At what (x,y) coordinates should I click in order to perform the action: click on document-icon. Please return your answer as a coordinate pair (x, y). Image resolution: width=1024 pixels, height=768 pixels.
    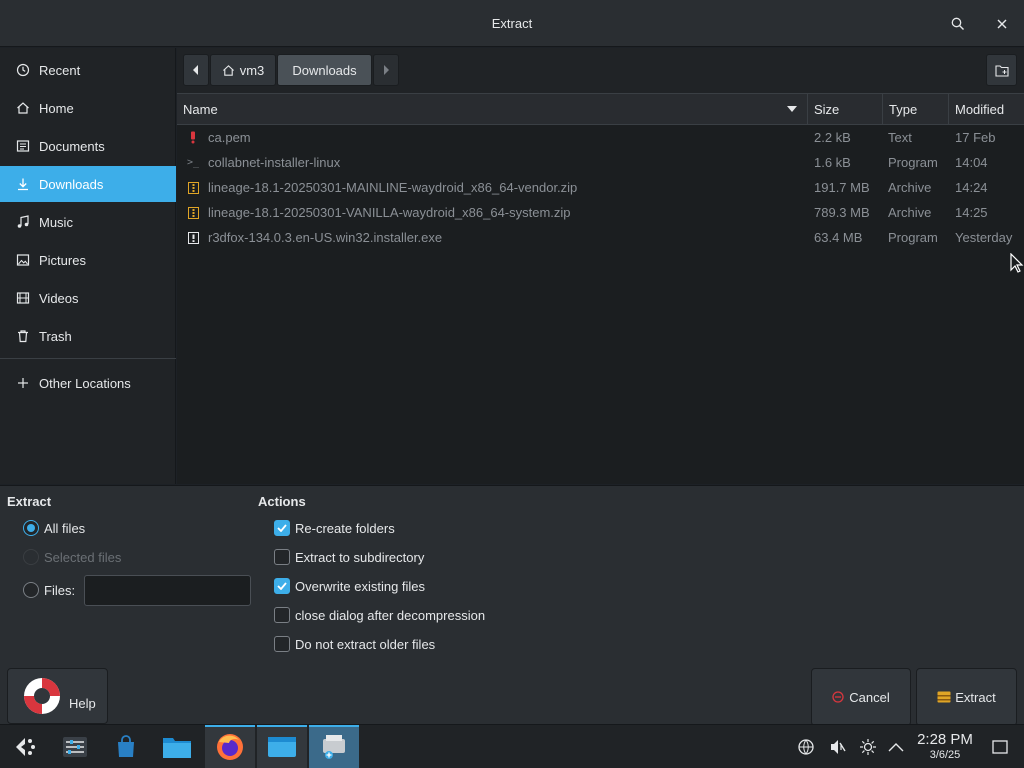
    Looking at the image, I should click on (23, 146).